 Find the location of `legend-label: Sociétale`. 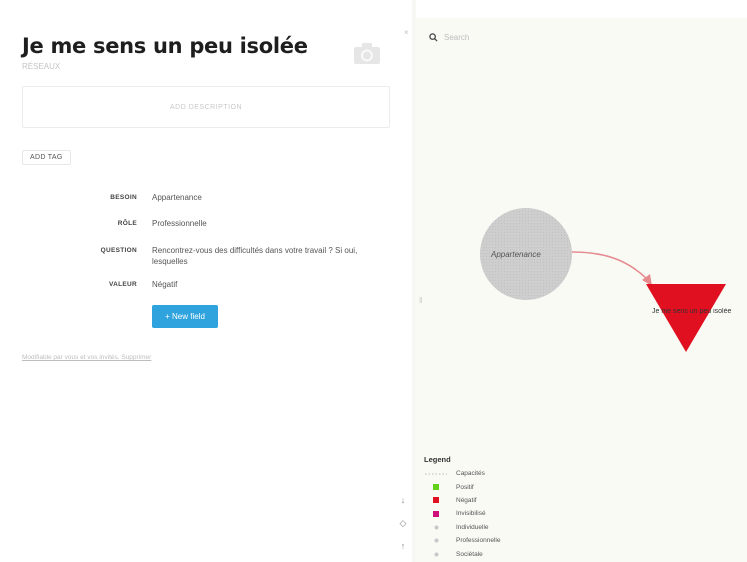

legend-label: Sociétale is located at coordinates (469, 554).